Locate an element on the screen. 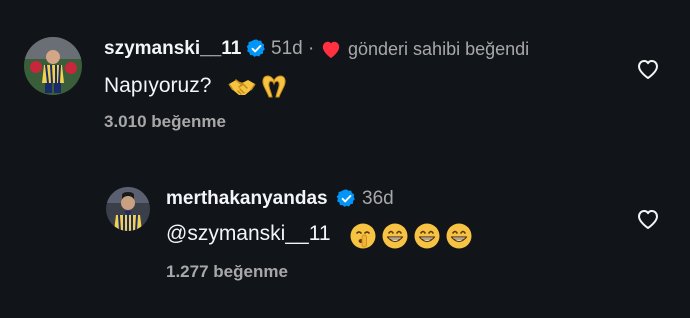 The width and height of the screenshot is (690, 318). comment-username: szymanski__11 is located at coordinates (172, 49).